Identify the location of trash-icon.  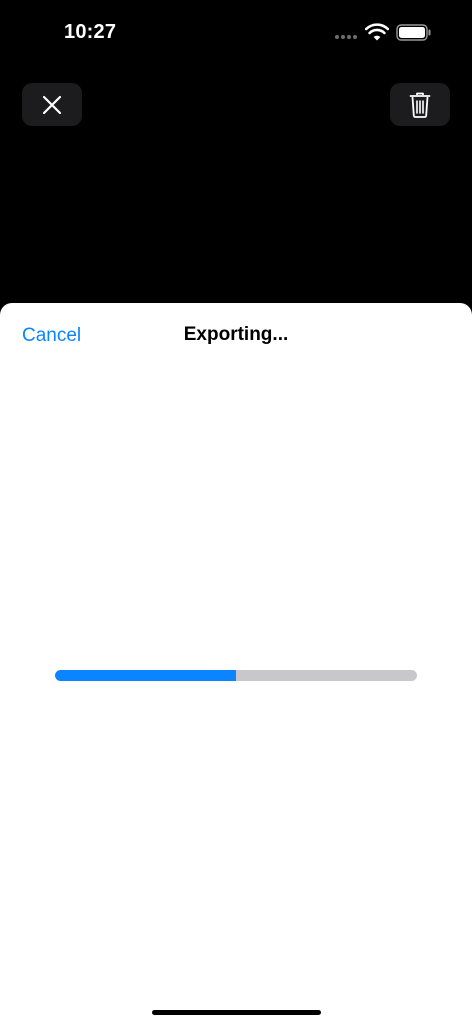
(420, 105).